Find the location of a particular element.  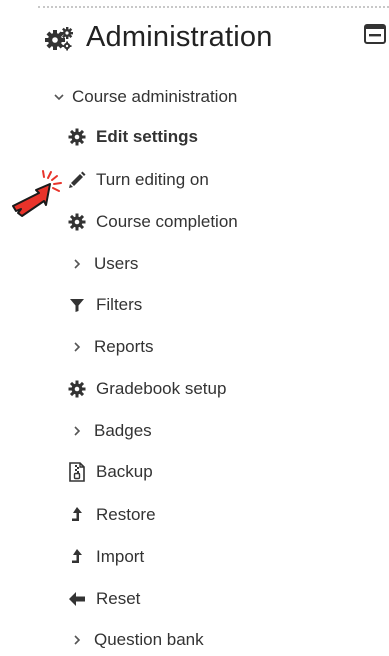

menu-item-question-bank: Question bank is located at coordinates (137, 640).